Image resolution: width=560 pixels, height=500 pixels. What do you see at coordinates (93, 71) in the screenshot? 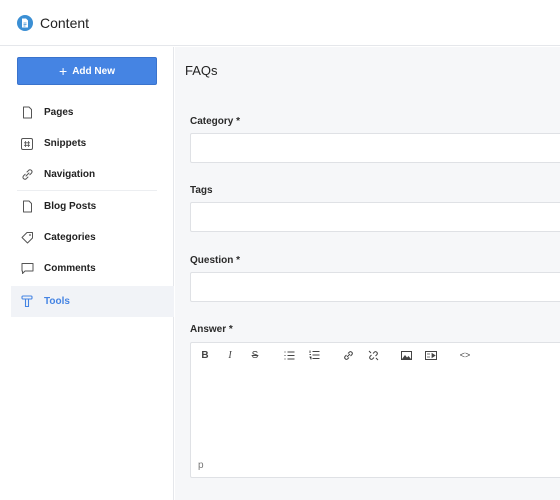
I see `add-new-label: Add New` at bounding box center [93, 71].